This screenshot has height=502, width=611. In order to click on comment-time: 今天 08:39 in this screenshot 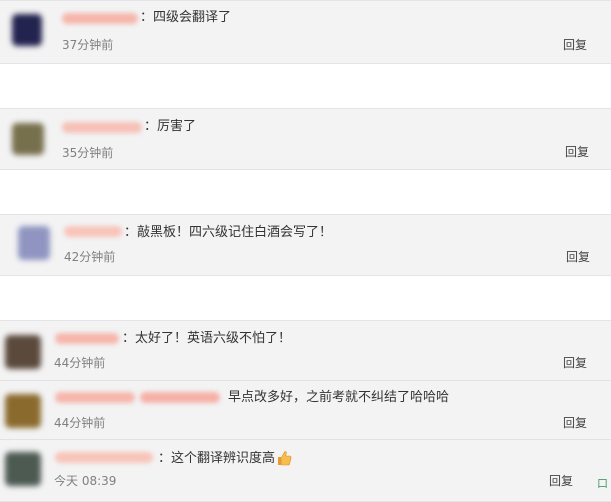, I will do `click(85, 481)`.